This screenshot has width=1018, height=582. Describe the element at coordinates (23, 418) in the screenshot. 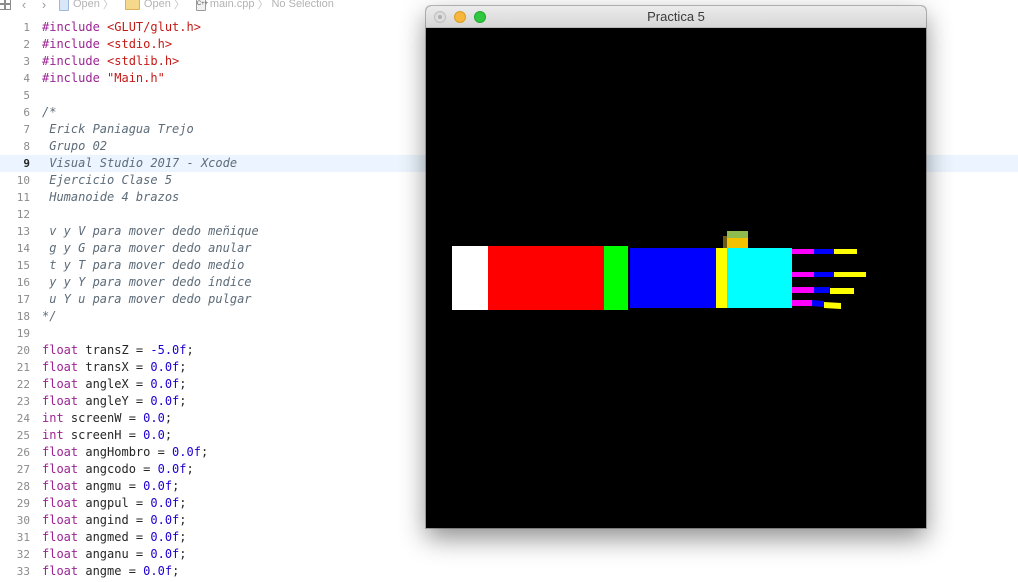

I see `line-number: 24` at that location.